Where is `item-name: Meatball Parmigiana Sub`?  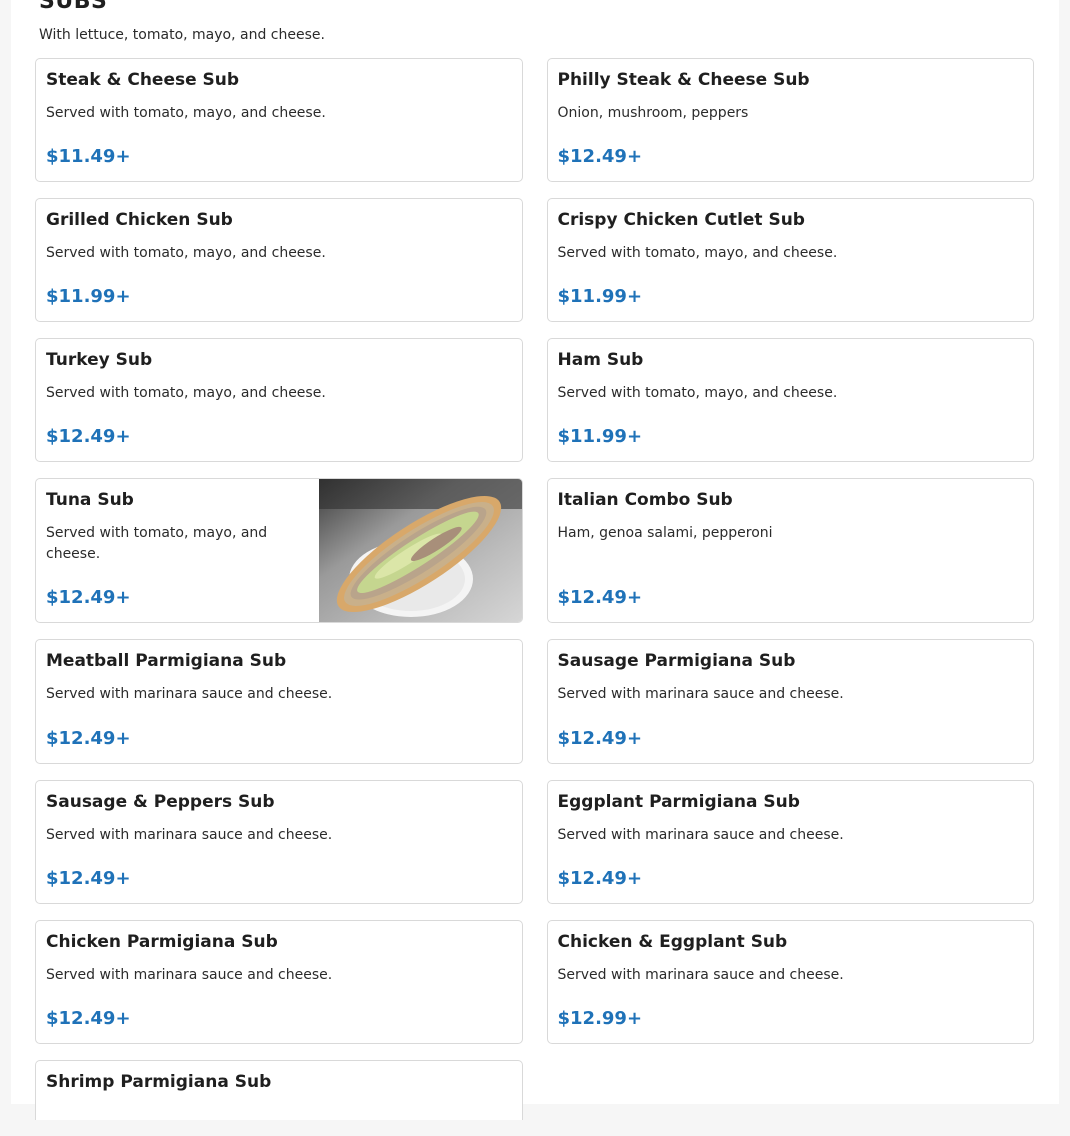 item-name: Meatball Parmigiana Sub is located at coordinates (166, 661).